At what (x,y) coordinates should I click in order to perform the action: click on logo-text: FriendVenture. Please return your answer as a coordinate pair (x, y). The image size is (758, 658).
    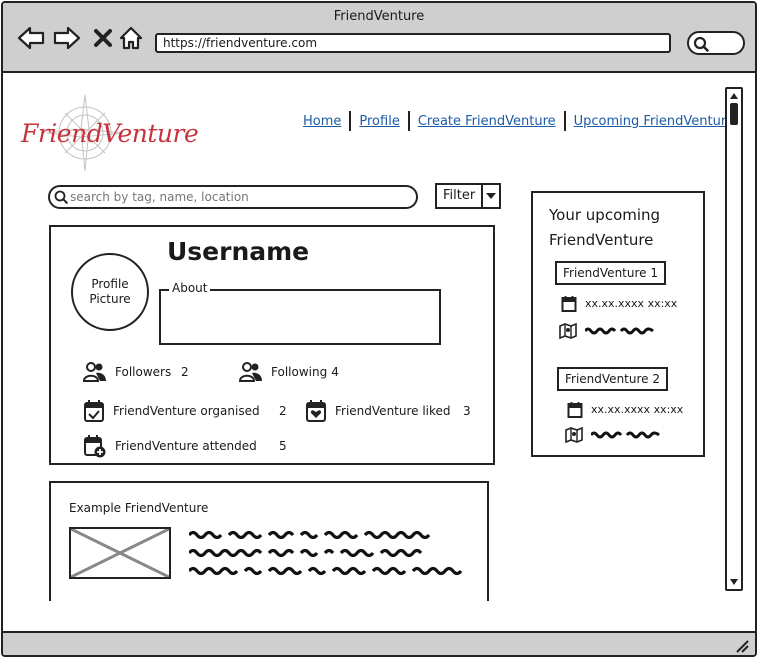
    Looking at the image, I should click on (110, 133).